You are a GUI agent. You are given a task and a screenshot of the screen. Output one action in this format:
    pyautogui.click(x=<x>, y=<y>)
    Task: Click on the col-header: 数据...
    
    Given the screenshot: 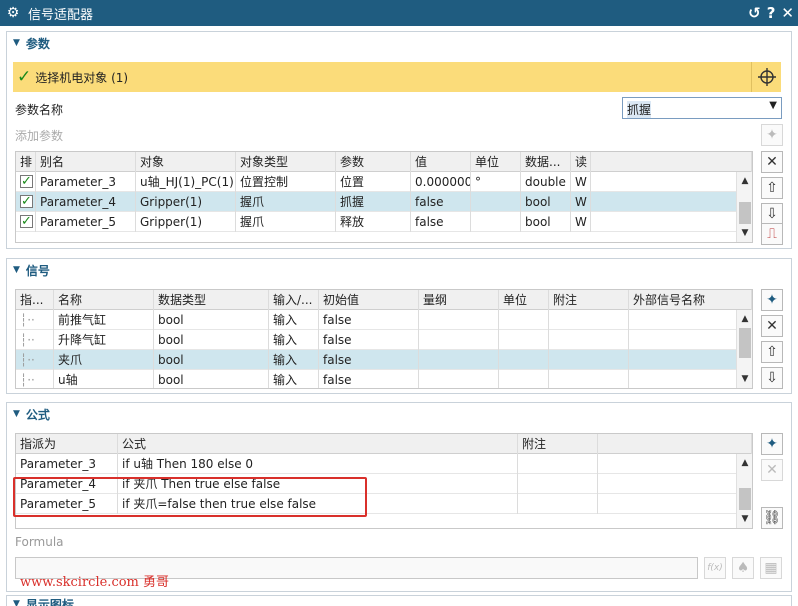 What is the action you would take?
    pyautogui.click(x=546, y=162)
    